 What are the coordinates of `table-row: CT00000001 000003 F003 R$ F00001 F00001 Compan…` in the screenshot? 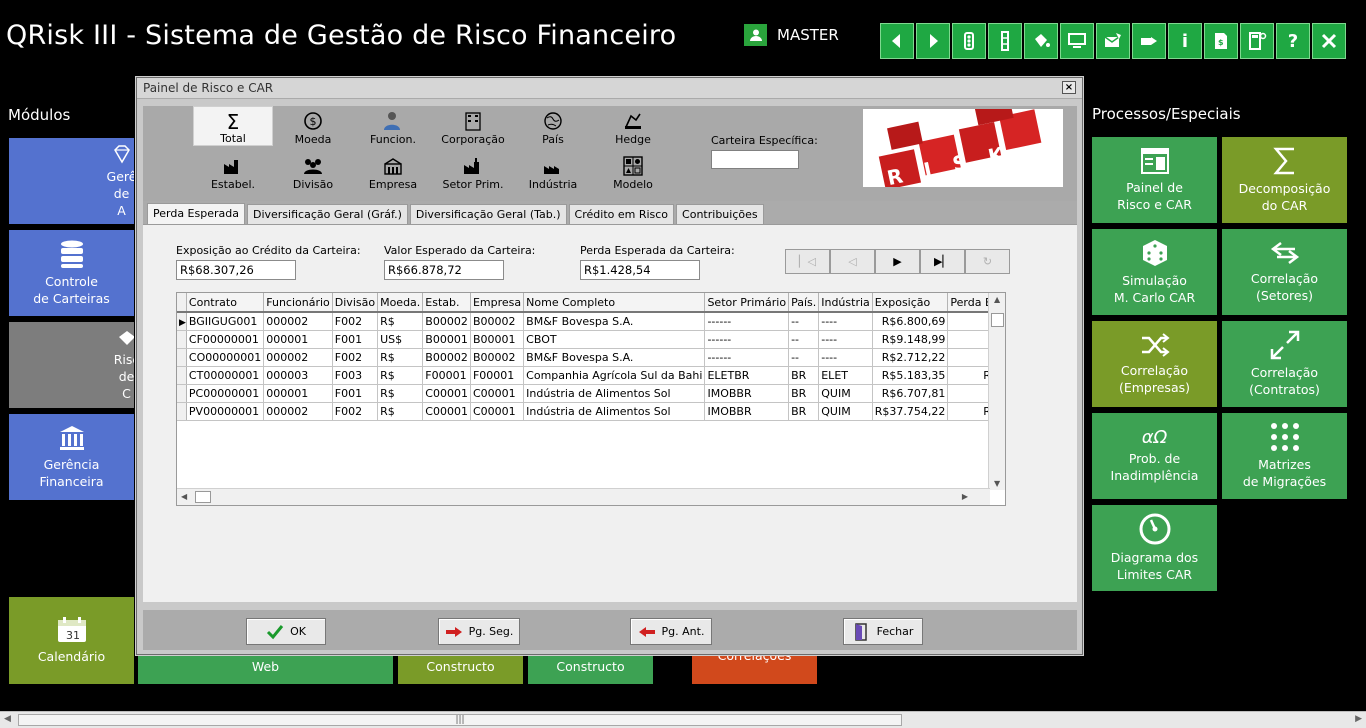 It's located at (591, 375).